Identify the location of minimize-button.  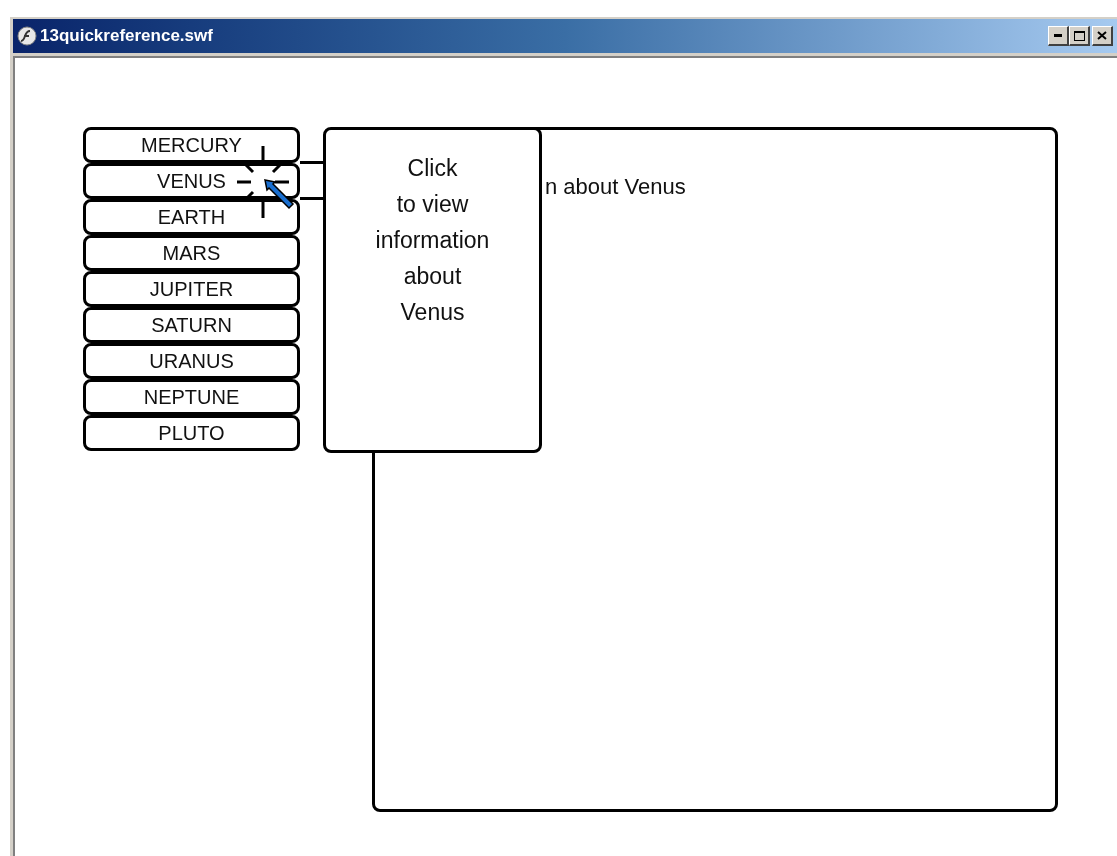
(1058, 36).